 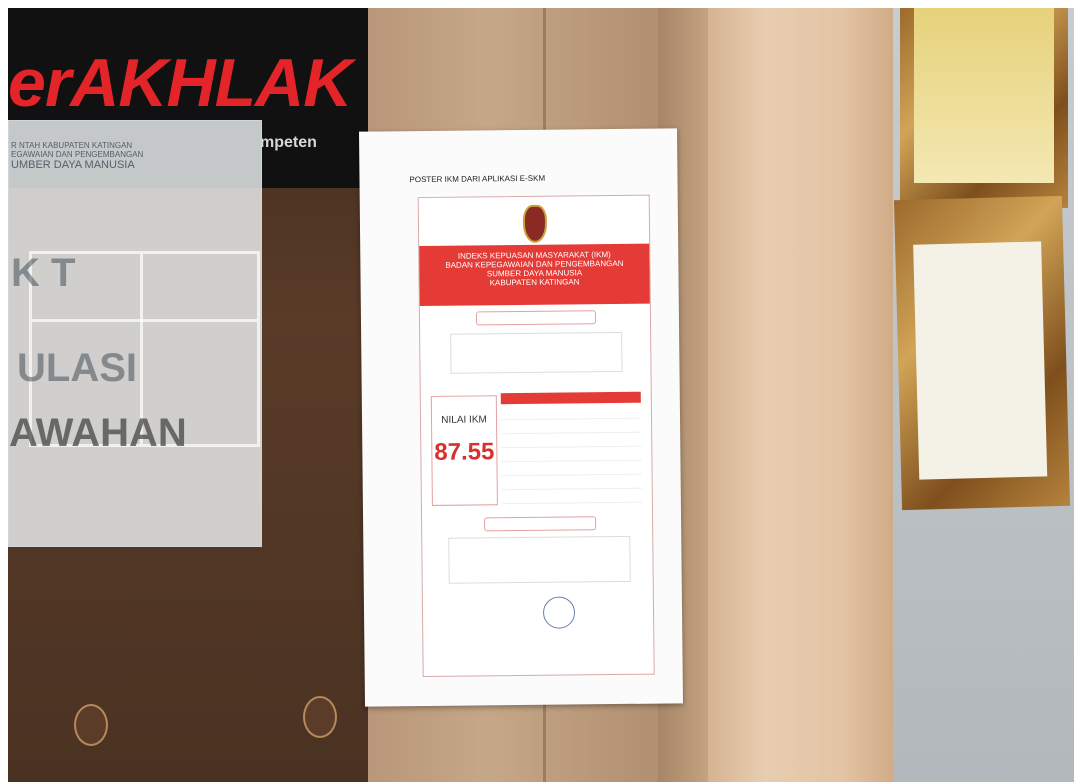 What do you see at coordinates (464, 420) in the screenshot?
I see `score-label: NILAI IKM` at bounding box center [464, 420].